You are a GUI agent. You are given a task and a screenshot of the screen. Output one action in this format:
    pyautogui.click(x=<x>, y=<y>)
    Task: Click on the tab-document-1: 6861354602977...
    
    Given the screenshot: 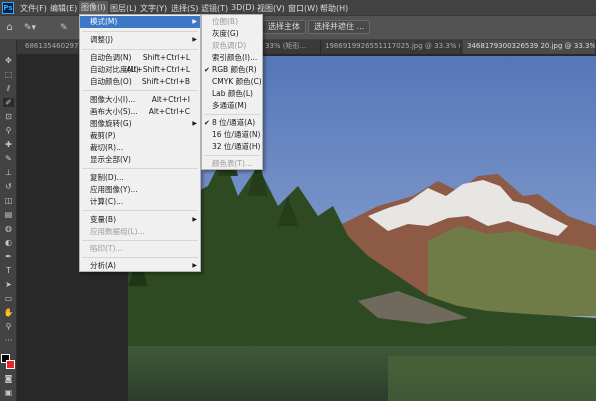 What is the action you would take?
    pyautogui.click(x=51, y=47)
    